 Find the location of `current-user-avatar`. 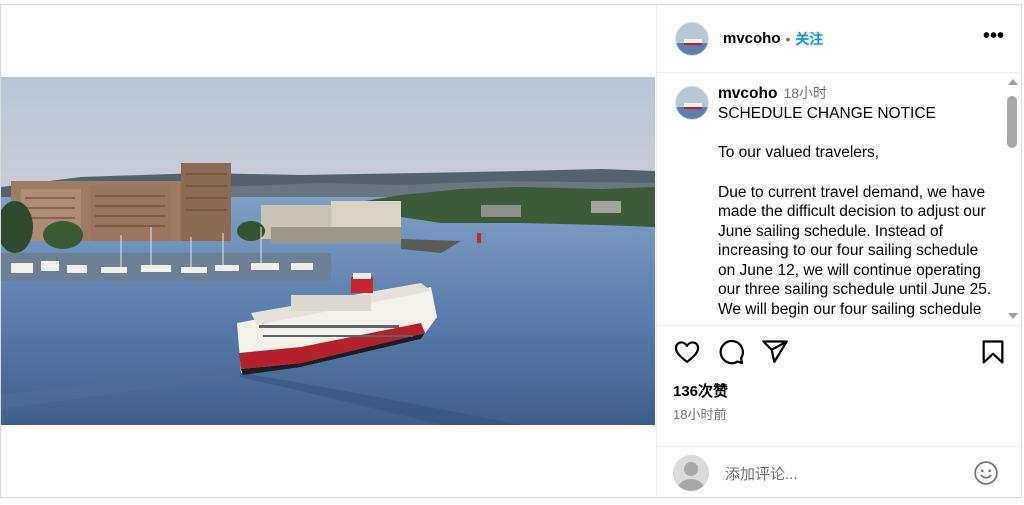

current-user-avatar is located at coordinates (691, 473).